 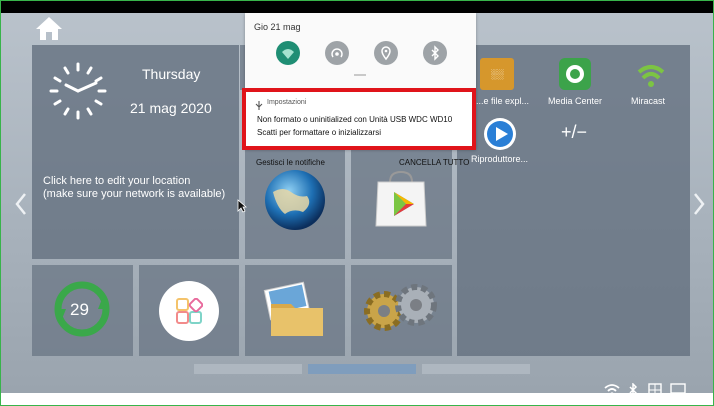 I want to click on network-monitor-icon, so click(x=678, y=392).